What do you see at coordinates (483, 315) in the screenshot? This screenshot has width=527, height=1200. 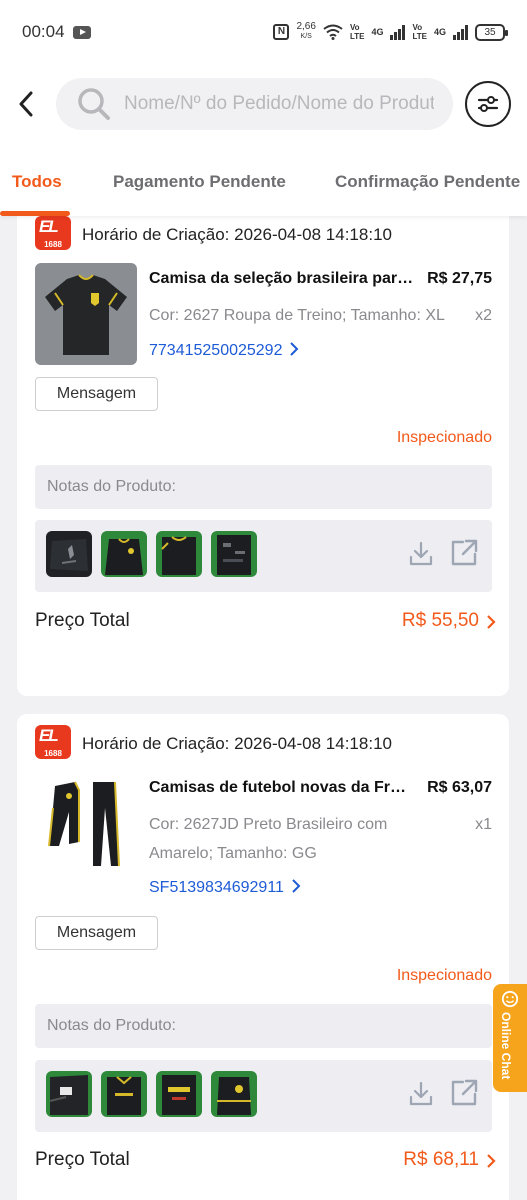 I see `product-quantity: x2` at bounding box center [483, 315].